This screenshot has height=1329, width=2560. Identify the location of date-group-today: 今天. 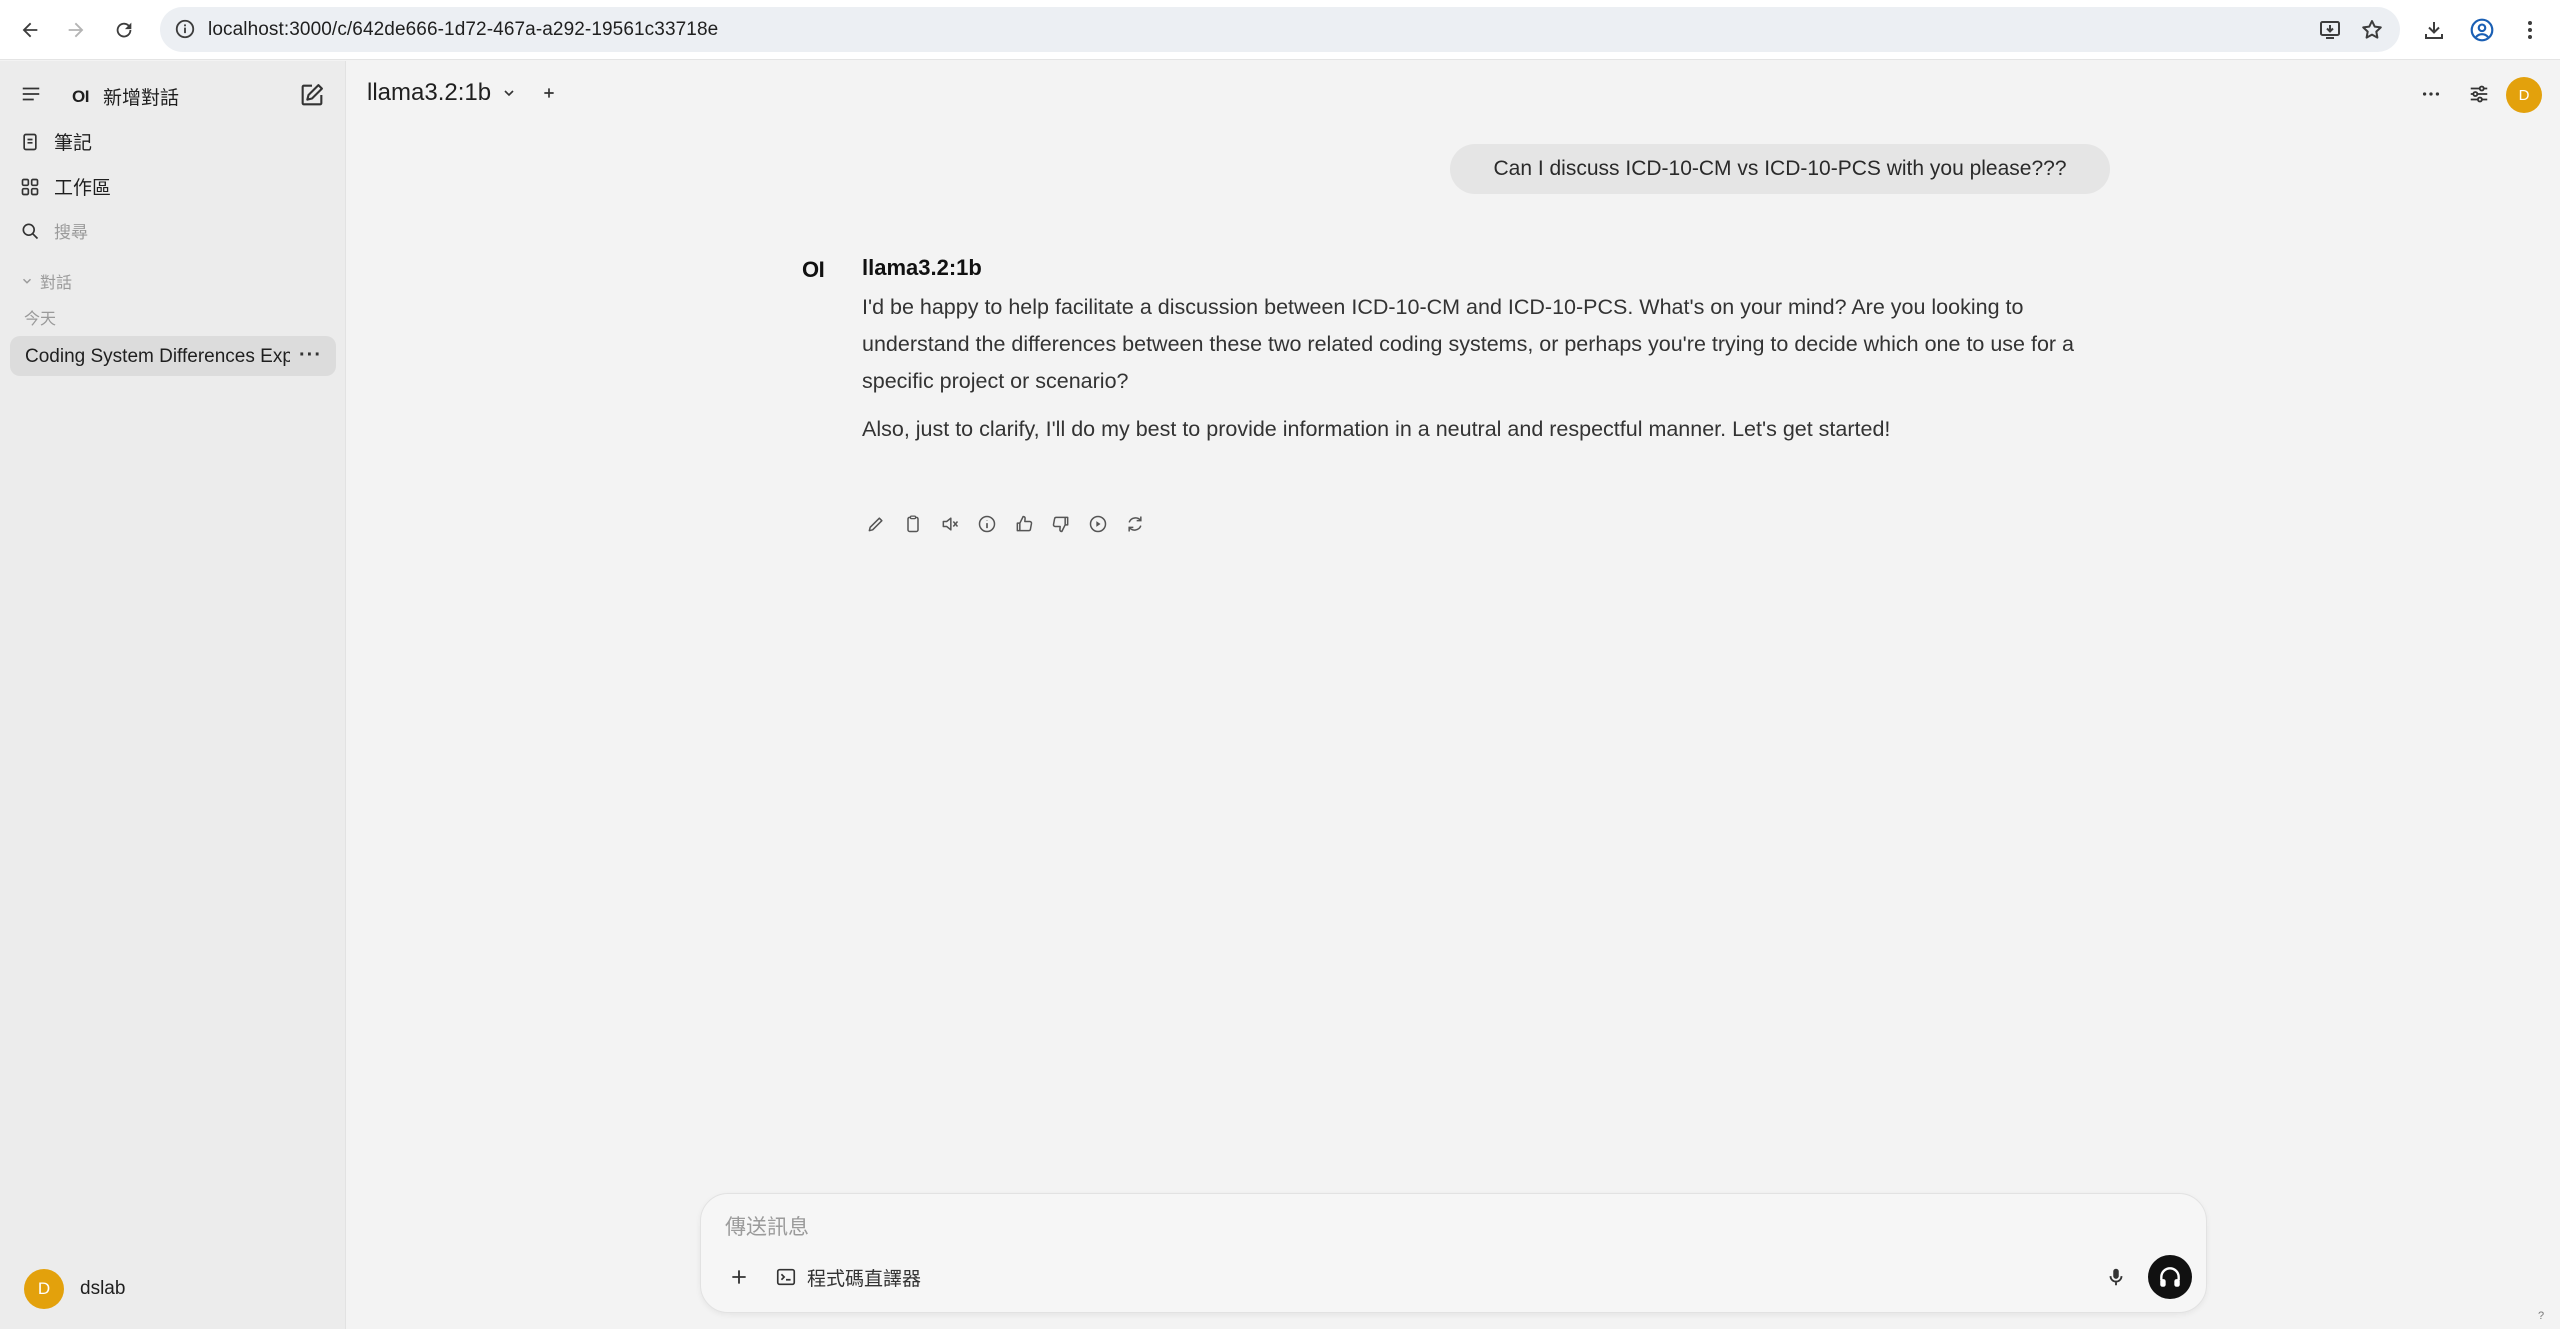
(40, 317).